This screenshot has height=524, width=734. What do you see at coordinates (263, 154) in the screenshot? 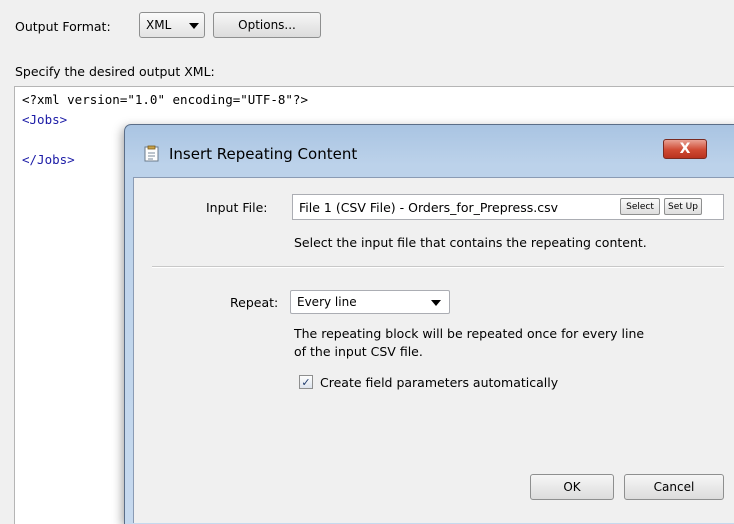
I see `dialog-title: Insert Repeating Content` at bounding box center [263, 154].